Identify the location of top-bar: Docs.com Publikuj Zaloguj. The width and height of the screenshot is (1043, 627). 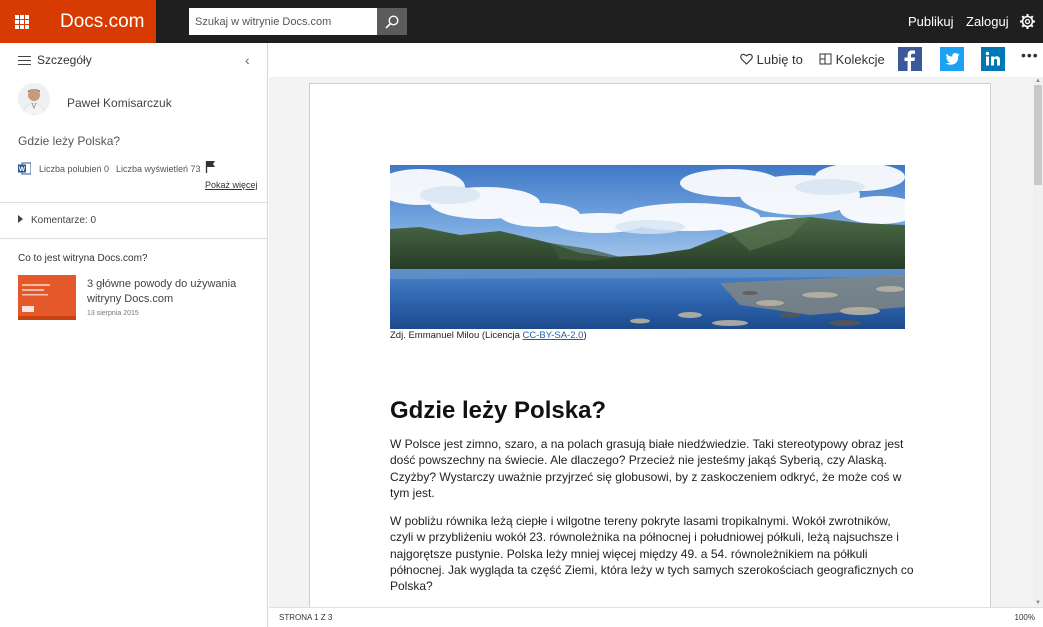
(521, 21).